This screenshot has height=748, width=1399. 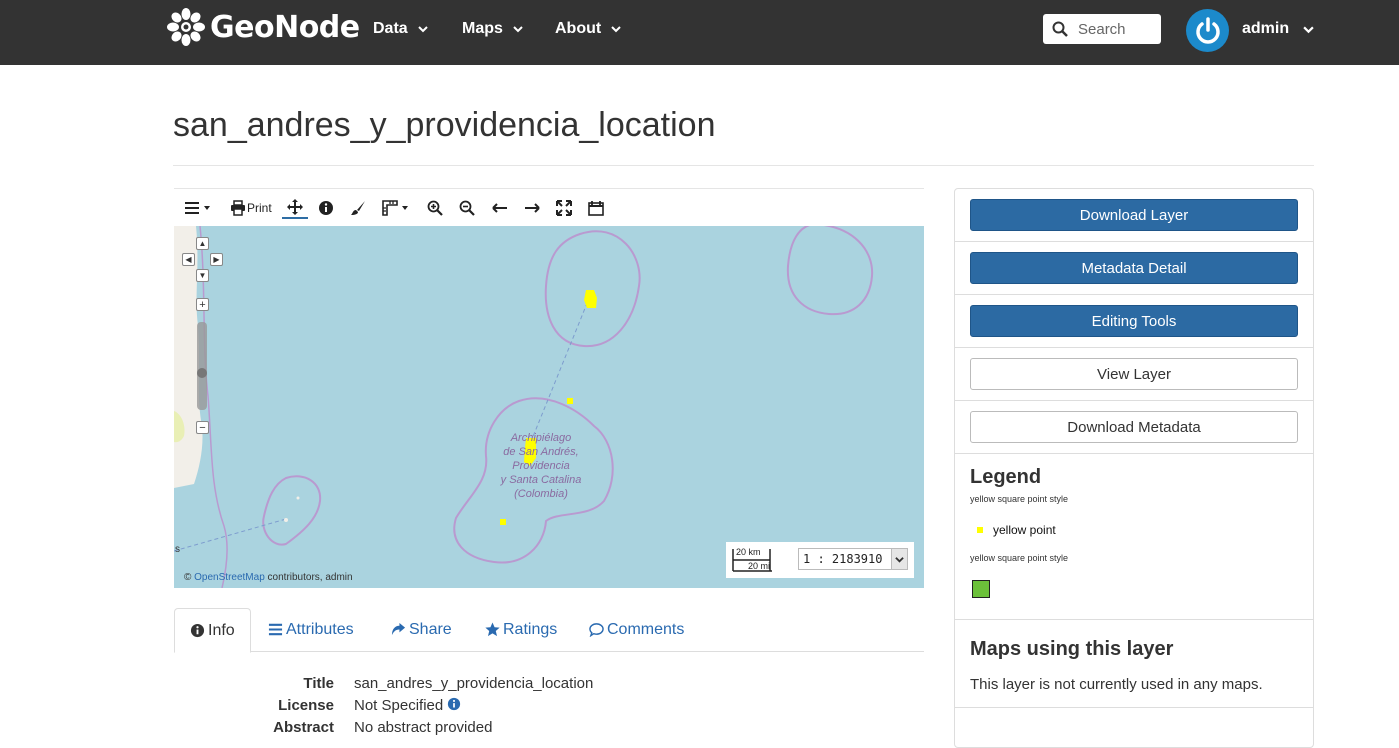 What do you see at coordinates (843, 559) in the screenshot?
I see `scale-select-value: 1 : 2183910` at bounding box center [843, 559].